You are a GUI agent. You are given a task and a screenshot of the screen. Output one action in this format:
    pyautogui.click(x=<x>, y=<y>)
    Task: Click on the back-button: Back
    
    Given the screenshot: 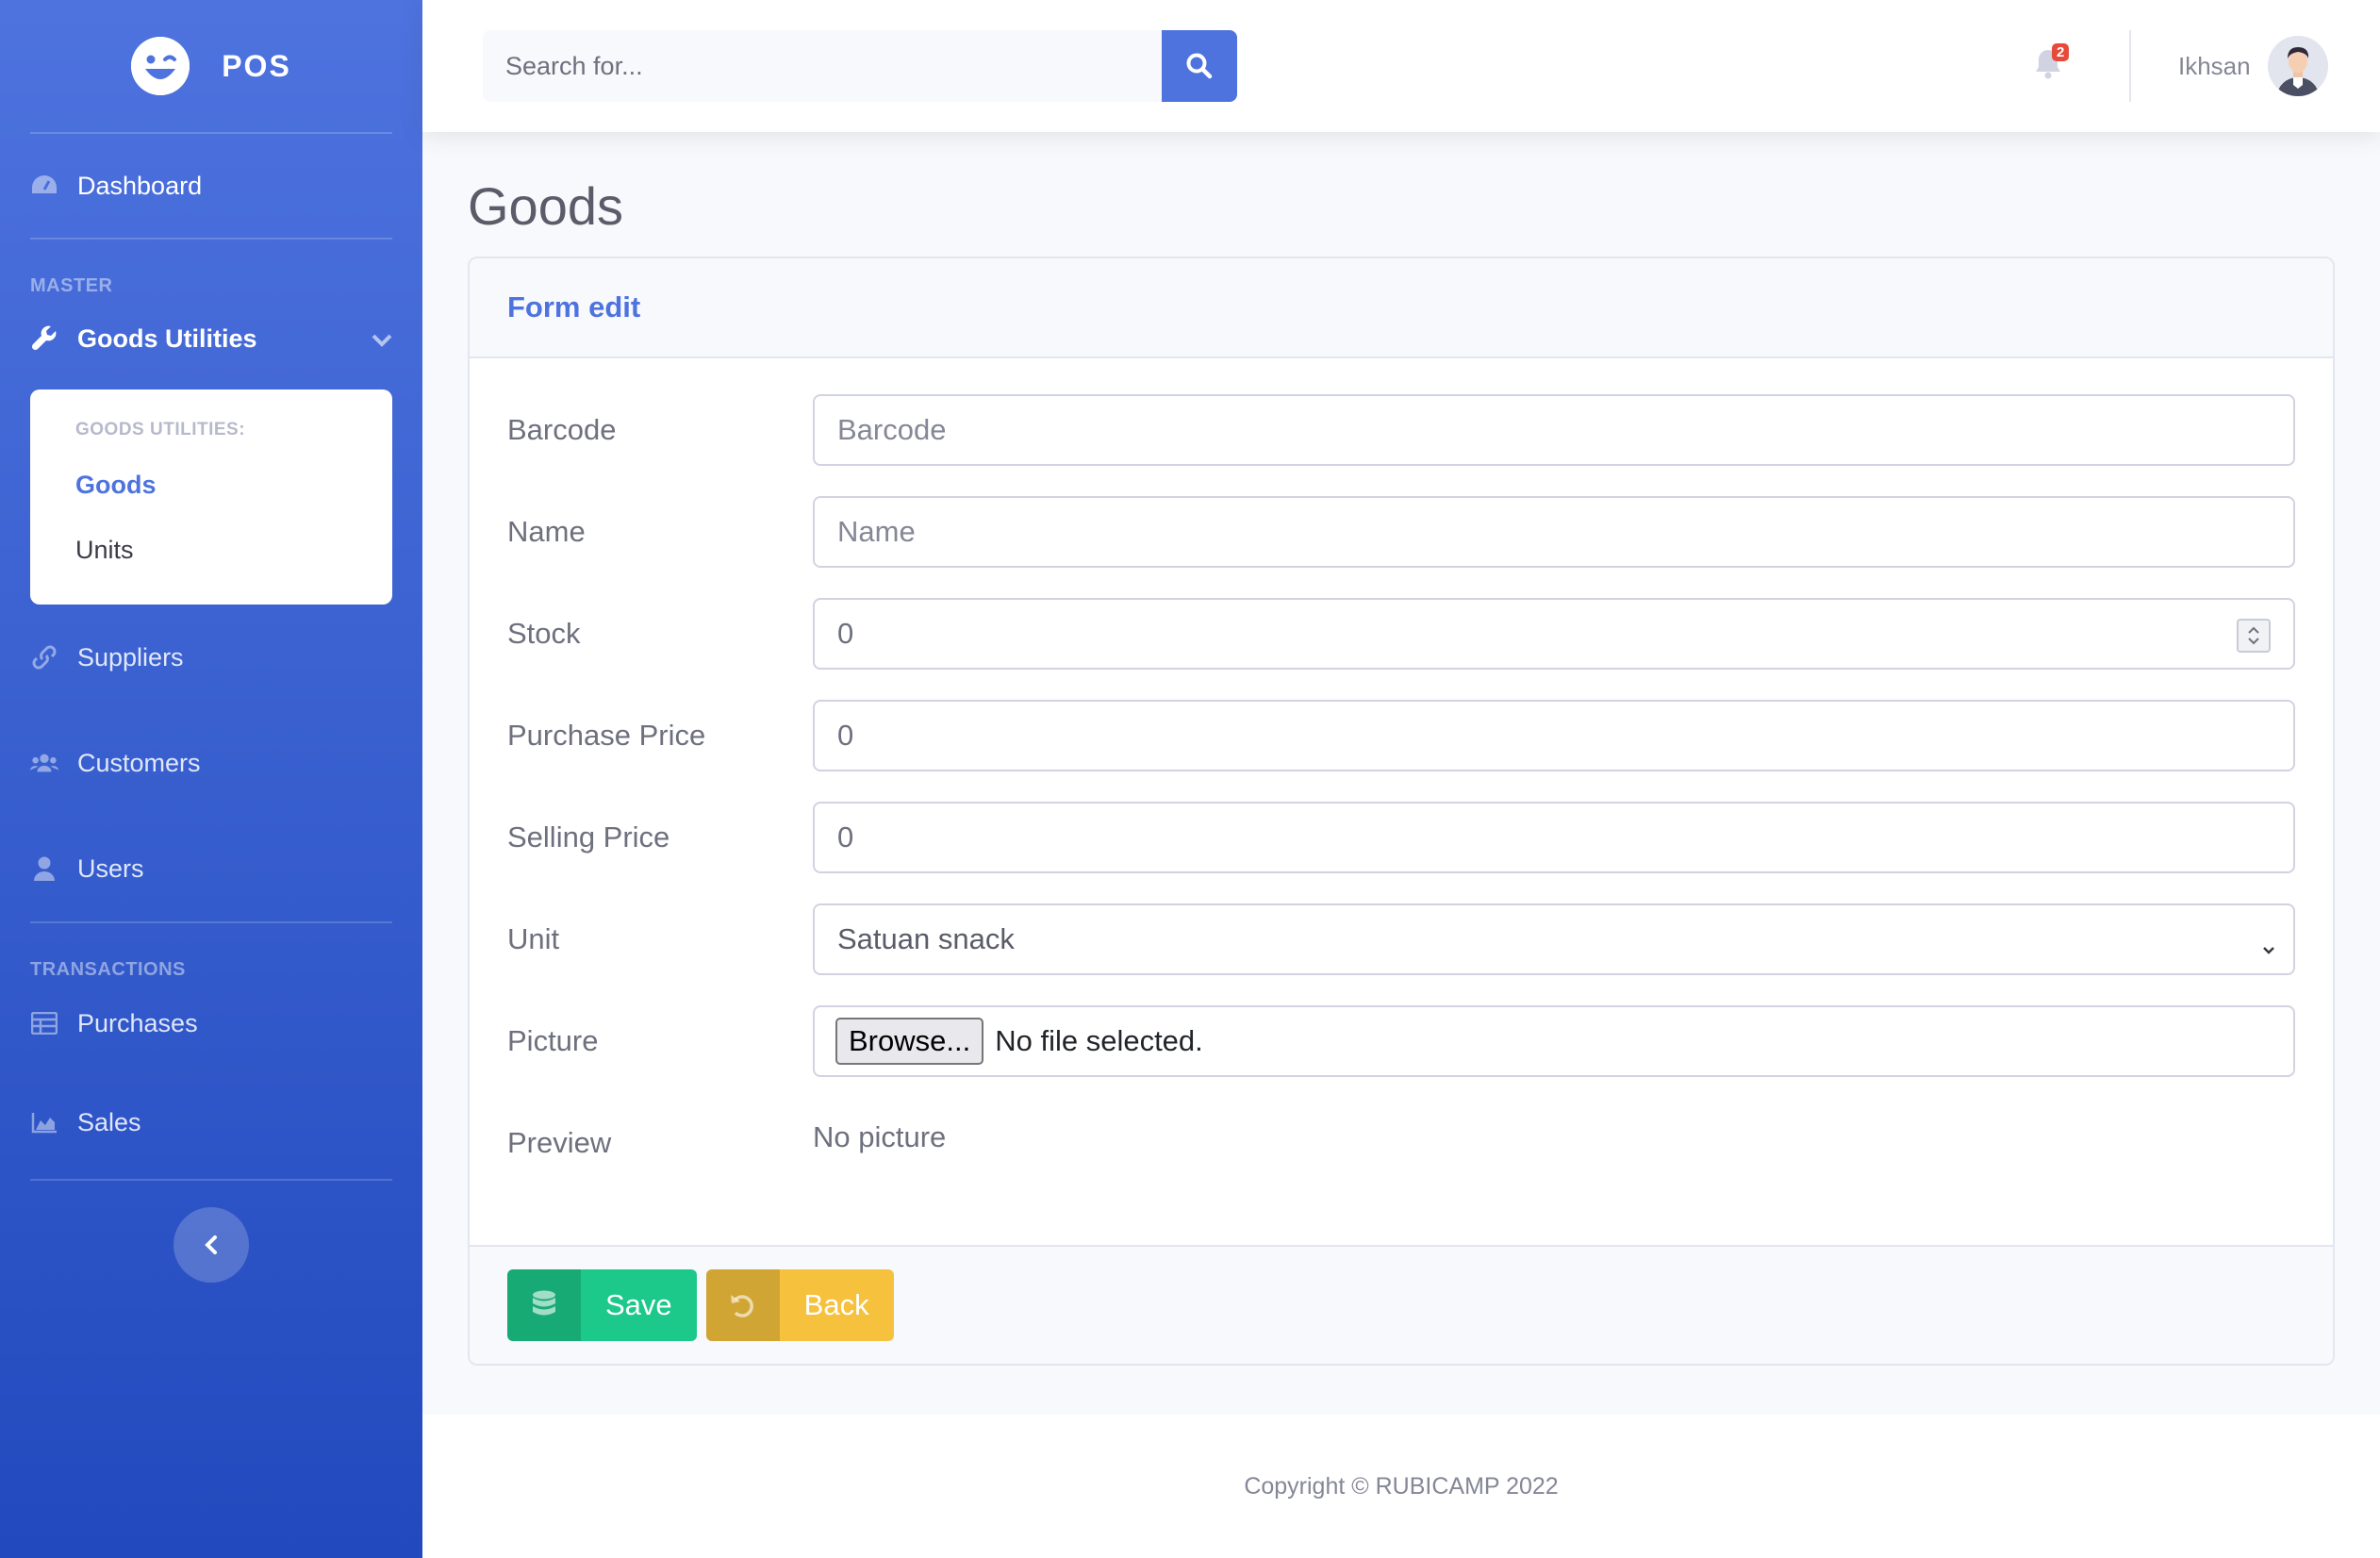 What is the action you would take?
    pyautogui.click(x=799, y=1305)
    